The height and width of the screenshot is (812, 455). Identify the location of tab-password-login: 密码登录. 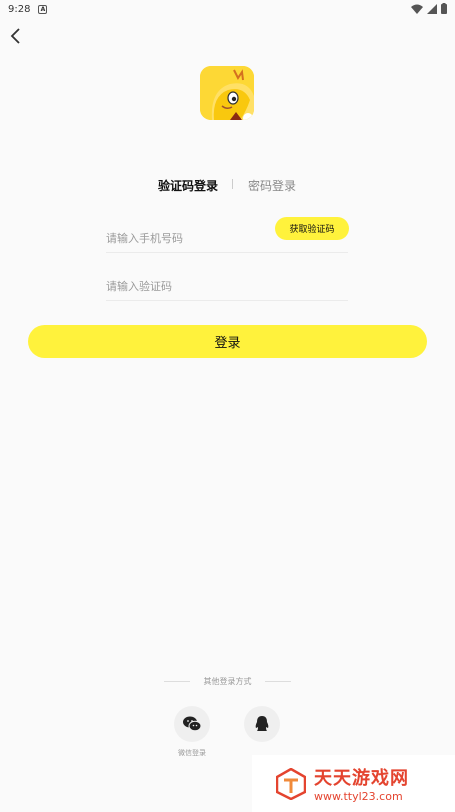
(272, 185).